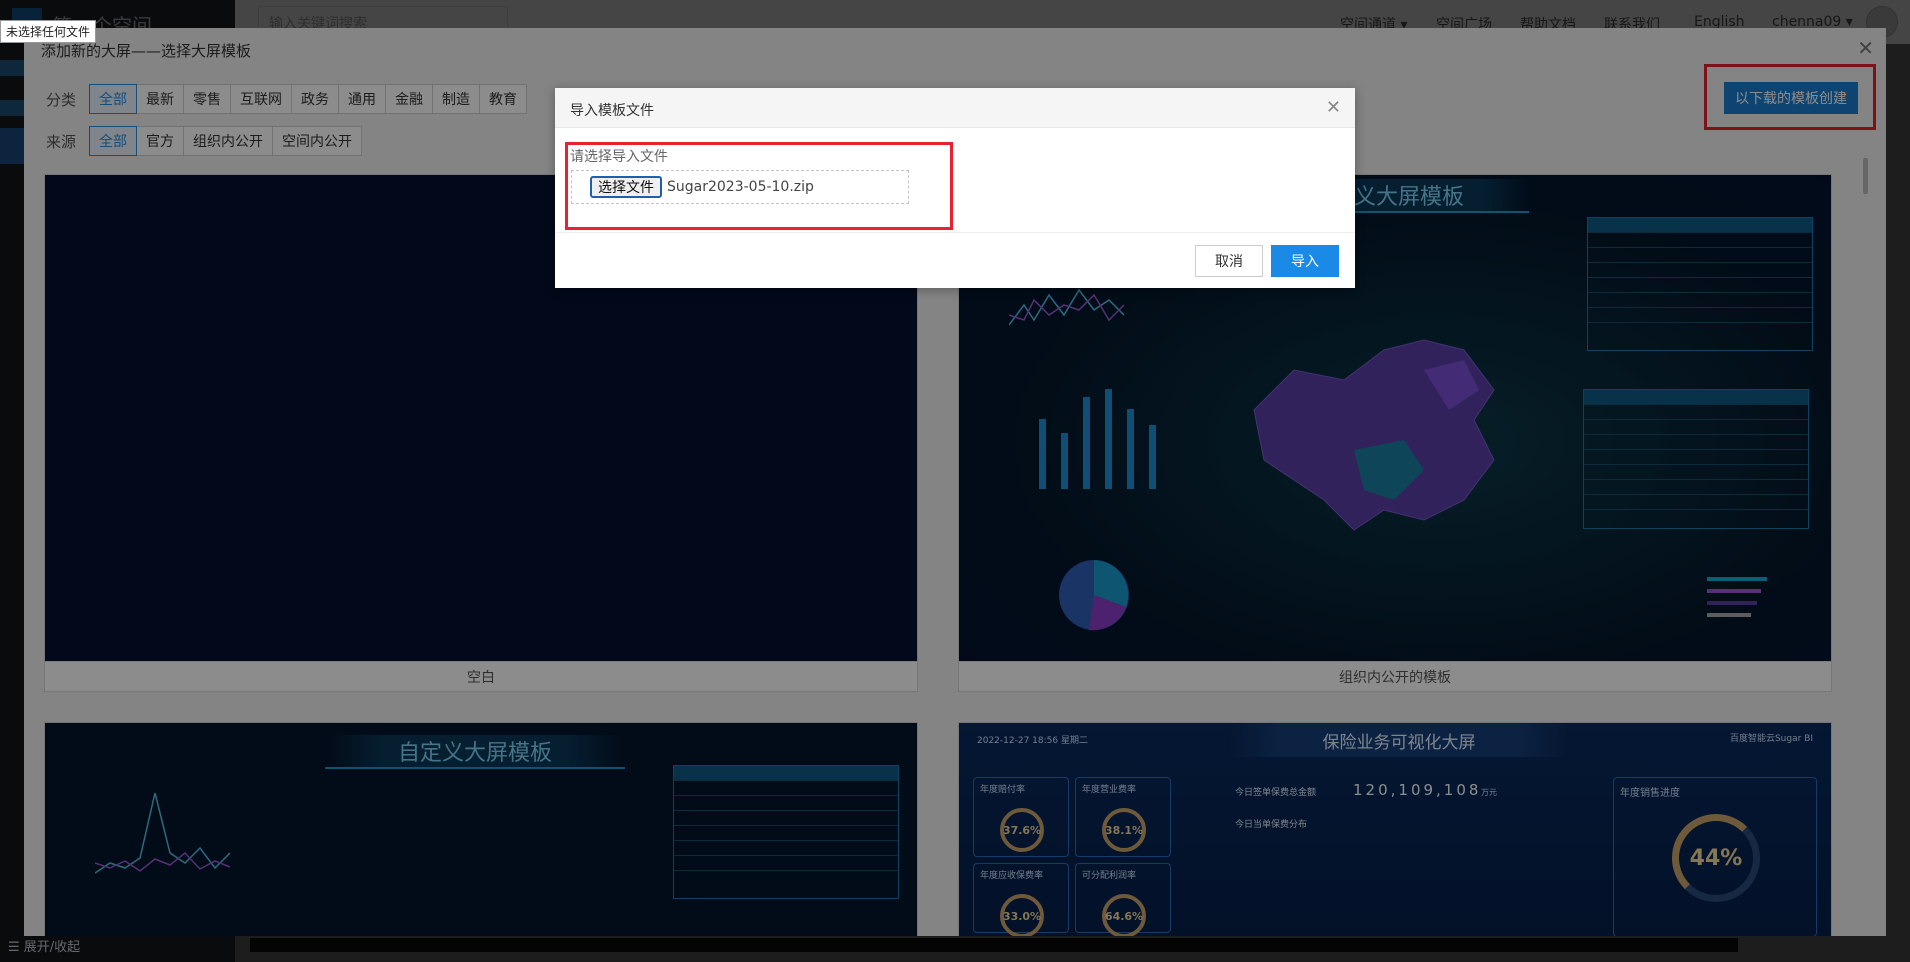 Image resolution: width=1910 pixels, height=962 pixels. What do you see at coordinates (955, 108) in the screenshot?
I see `import-dialog-header: 导入模板文件 ✕` at bounding box center [955, 108].